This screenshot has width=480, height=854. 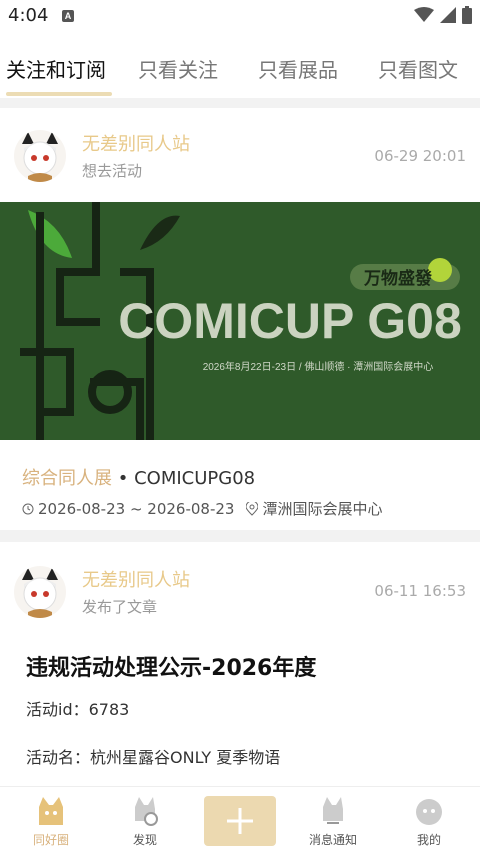 I want to click on nav-profile: 我的, so click(x=429, y=820).